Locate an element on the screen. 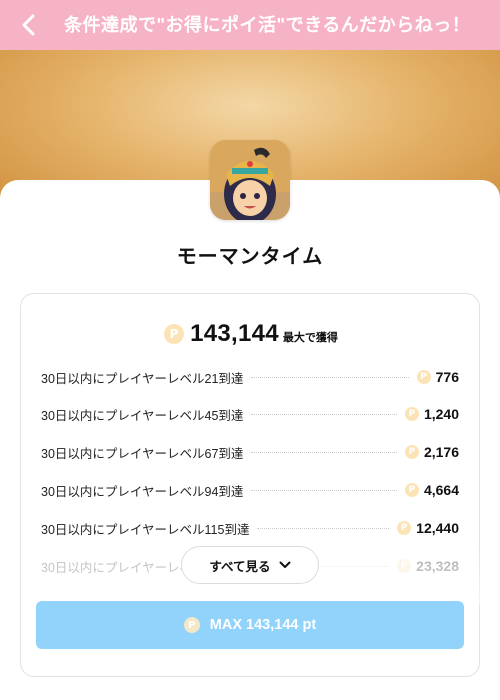 Image resolution: width=500 pixels, height=700 pixels. app-name: モーマンタイム is located at coordinates (250, 257).